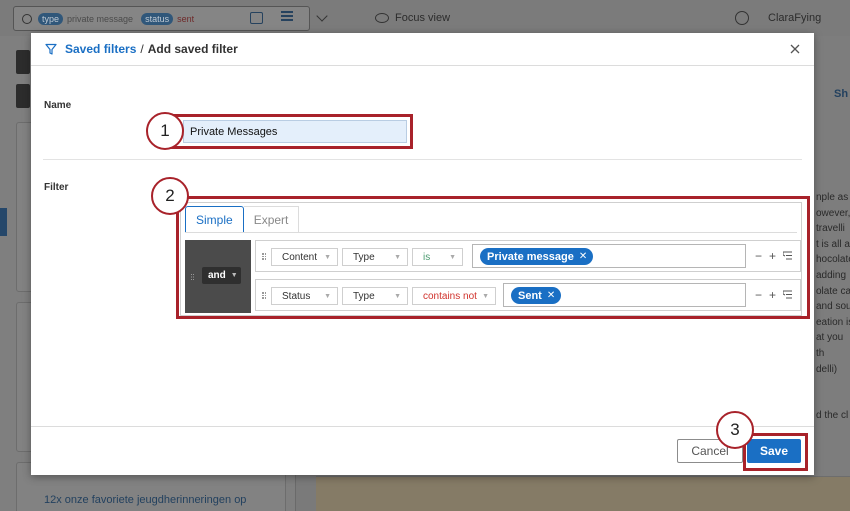 This screenshot has height=511, width=850. Describe the element at coordinates (51, 18) in the screenshot. I see `search-chip-key: type` at that location.